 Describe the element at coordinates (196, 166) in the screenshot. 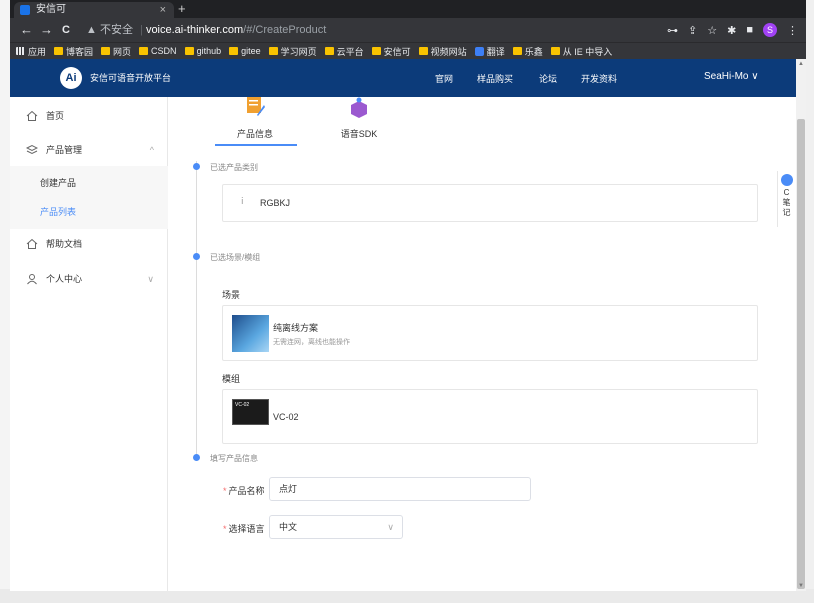

I see `step-dot` at that location.